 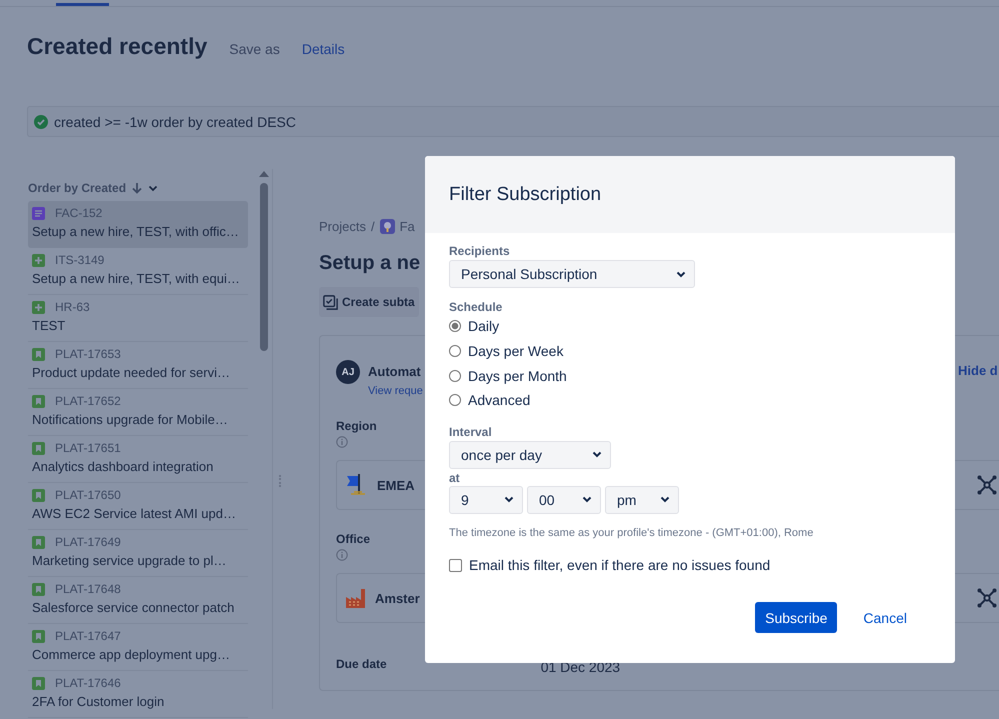 What do you see at coordinates (88, 495) in the screenshot?
I see `issue-key: PLAT-17650` at bounding box center [88, 495].